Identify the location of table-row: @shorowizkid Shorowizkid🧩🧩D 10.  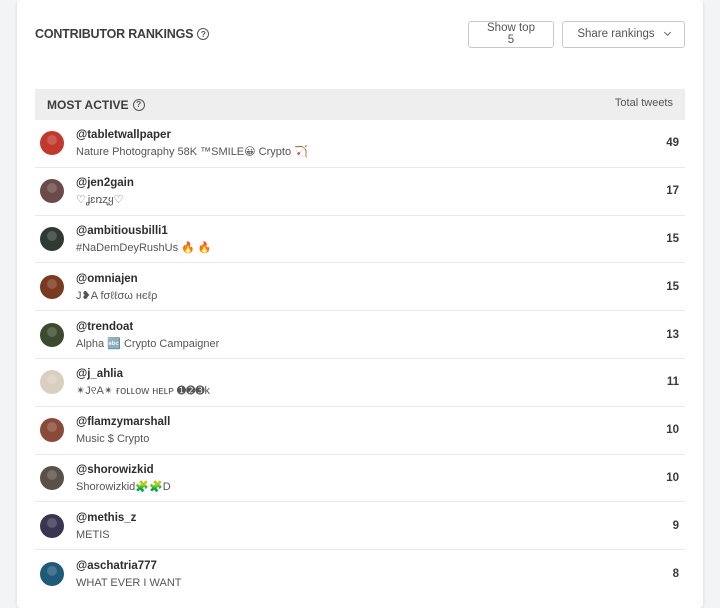
(360, 479).